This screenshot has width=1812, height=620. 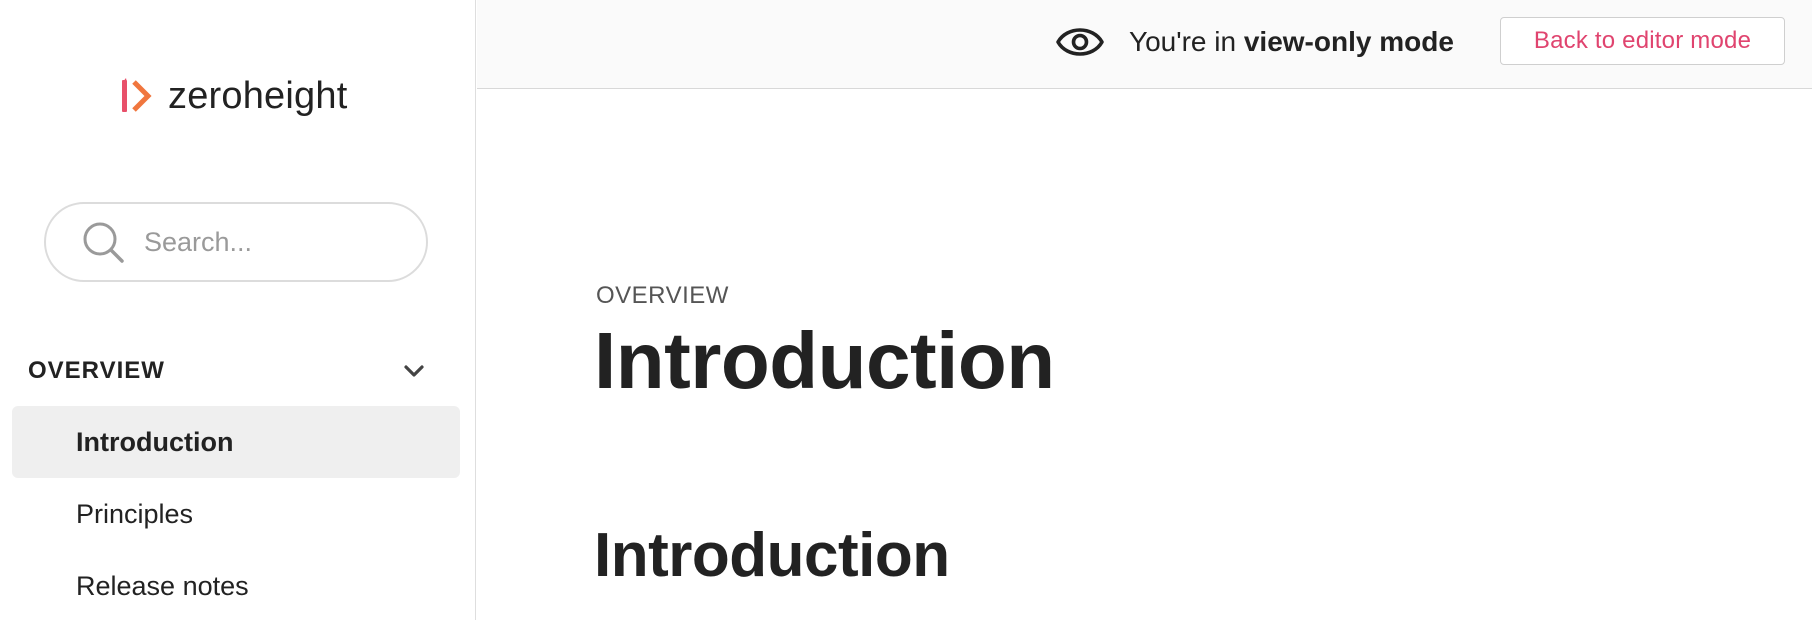 I want to click on sidebar-item-introduction: Introduction, so click(x=236, y=442).